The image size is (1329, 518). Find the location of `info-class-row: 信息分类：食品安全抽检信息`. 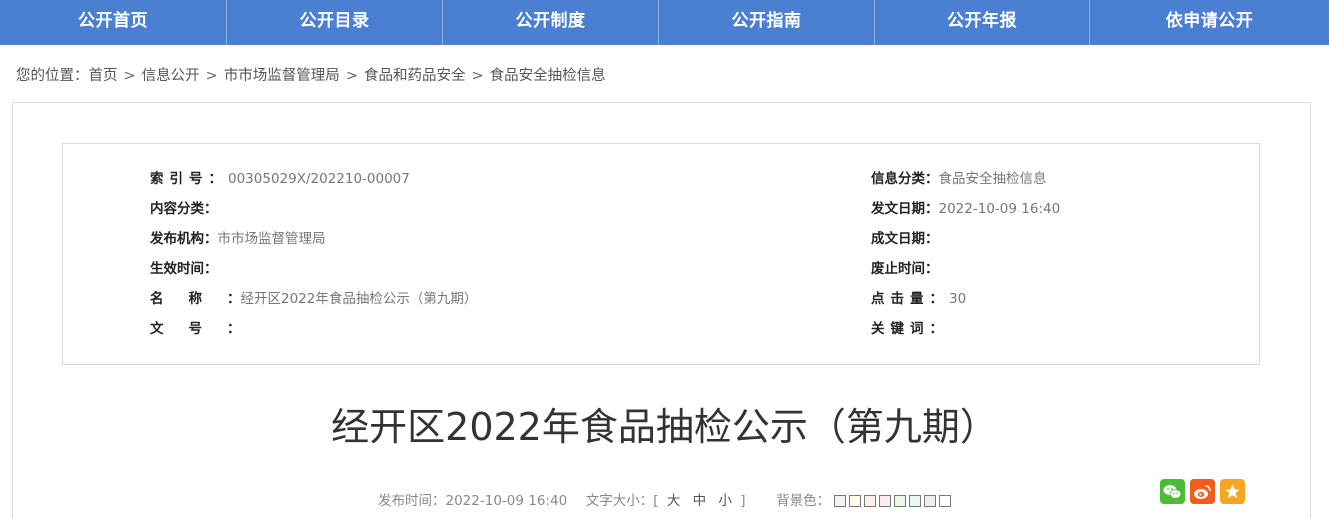

info-class-row: 信息分类：食品安全抽检信息 is located at coordinates (959, 179).